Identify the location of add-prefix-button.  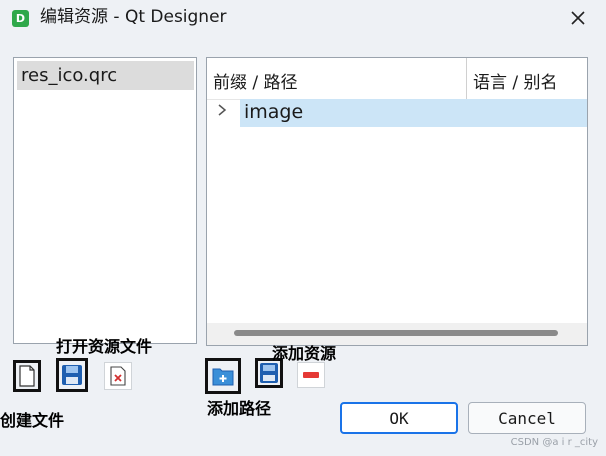
(223, 376).